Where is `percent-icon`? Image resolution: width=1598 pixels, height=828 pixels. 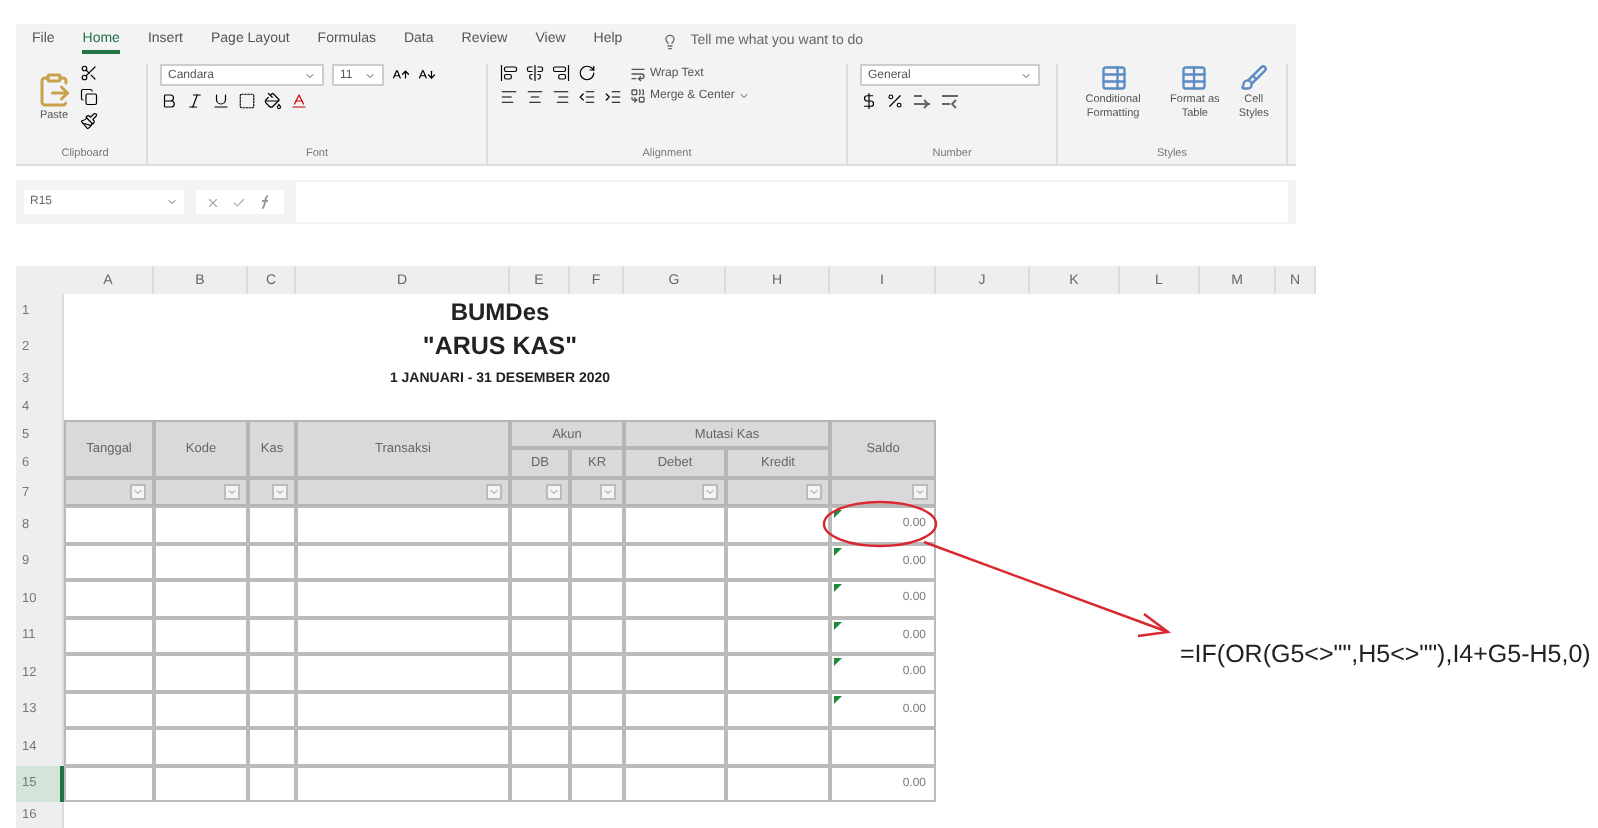
percent-icon is located at coordinates (895, 101).